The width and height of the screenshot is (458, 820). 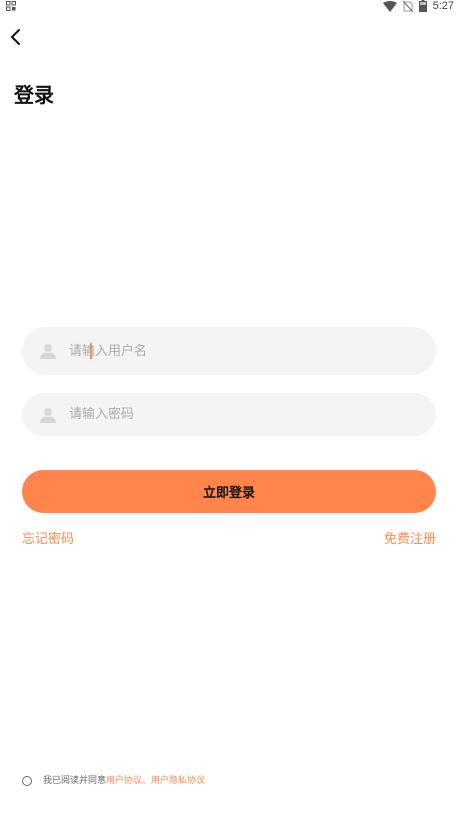 What do you see at coordinates (229, 6) in the screenshot?
I see `status-bar: 5:27` at bounding box center [229, 6].